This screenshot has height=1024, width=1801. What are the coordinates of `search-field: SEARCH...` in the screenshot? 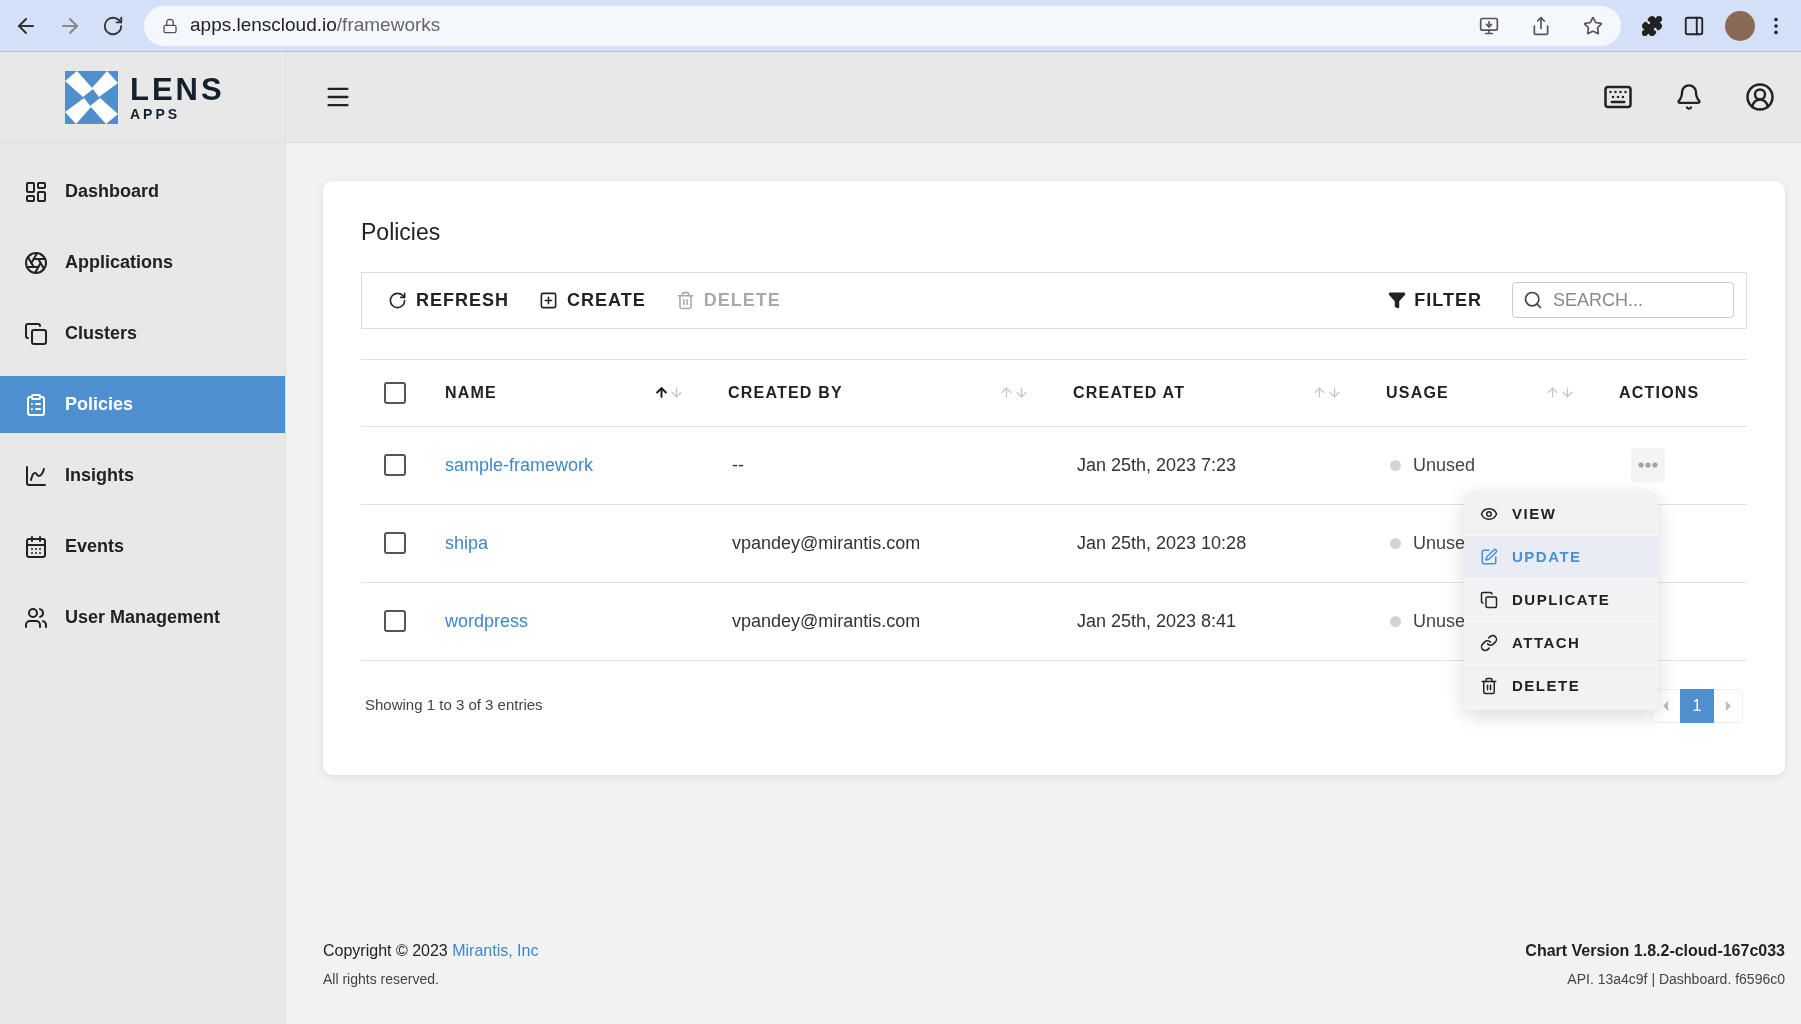 It's located at (1623, 300).